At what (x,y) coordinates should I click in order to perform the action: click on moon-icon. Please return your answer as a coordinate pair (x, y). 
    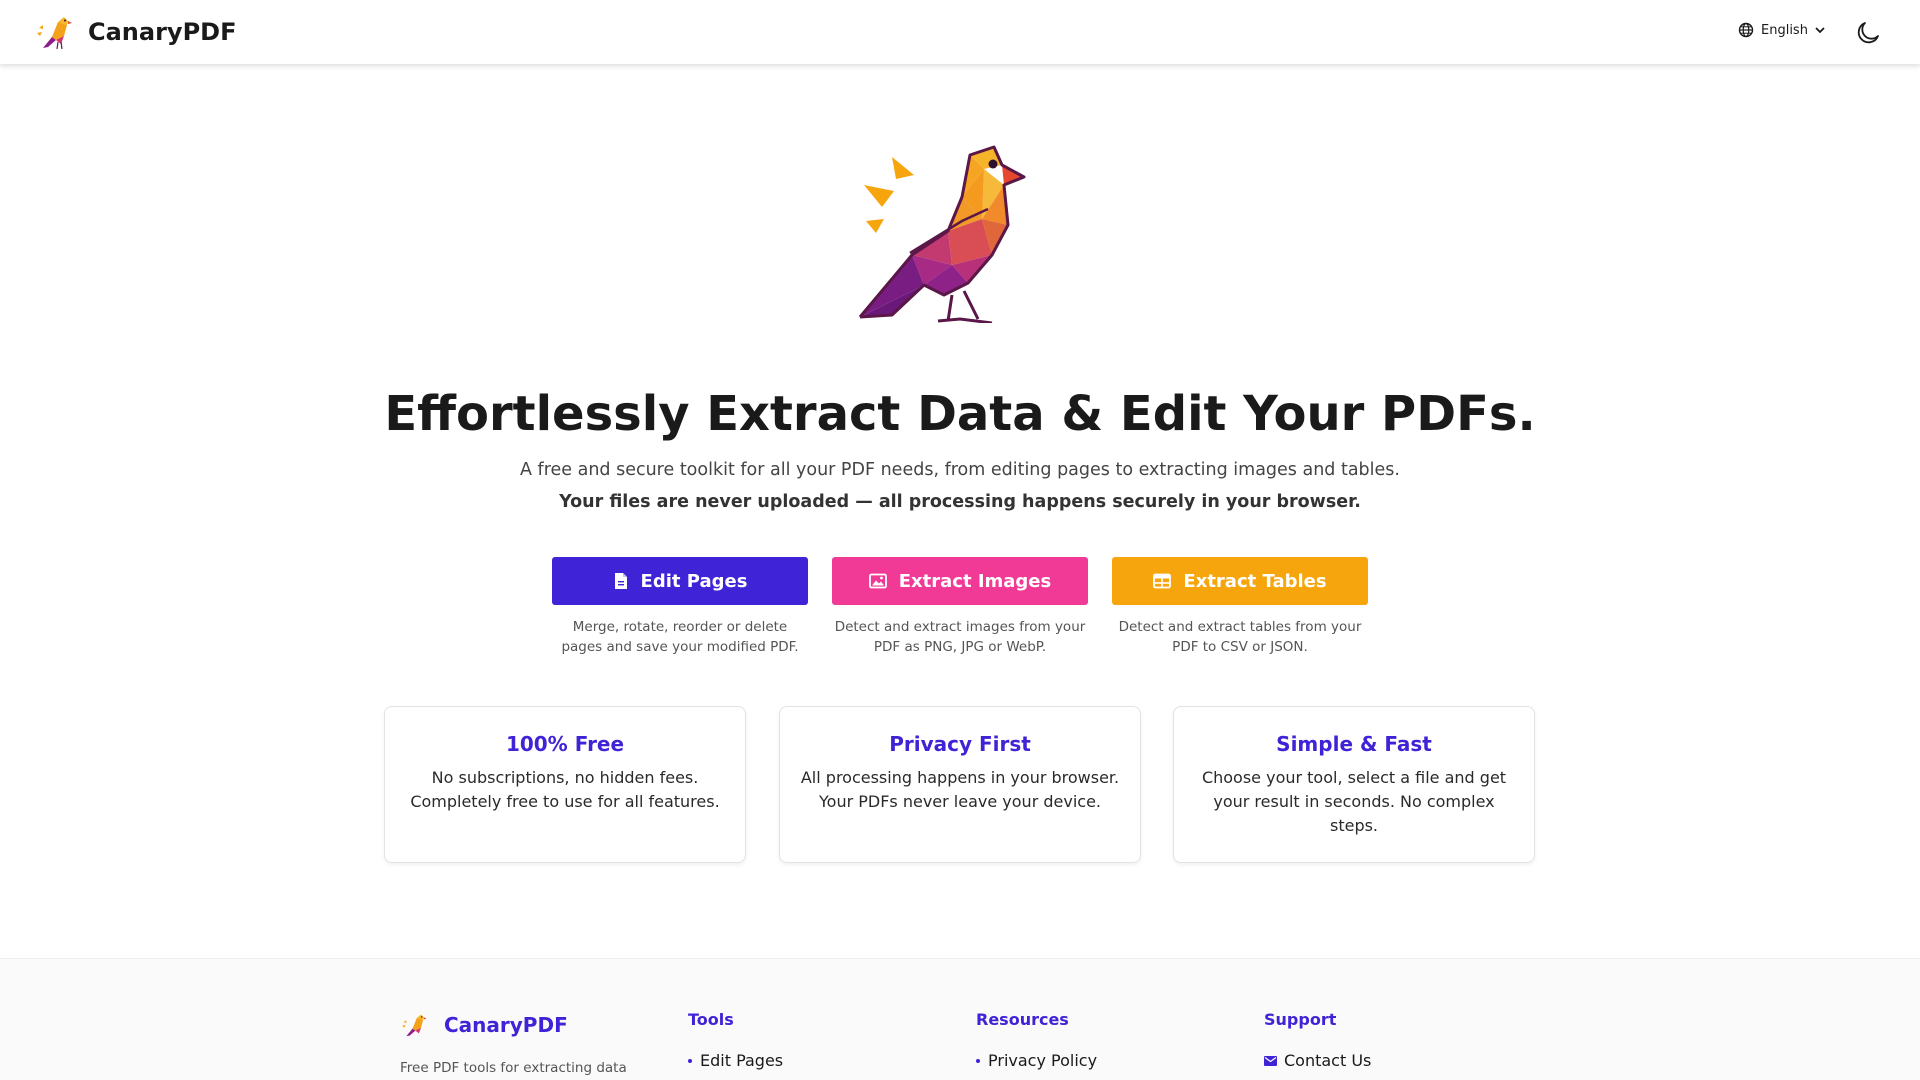
    Looking at the image, I should click on (1868, 33).